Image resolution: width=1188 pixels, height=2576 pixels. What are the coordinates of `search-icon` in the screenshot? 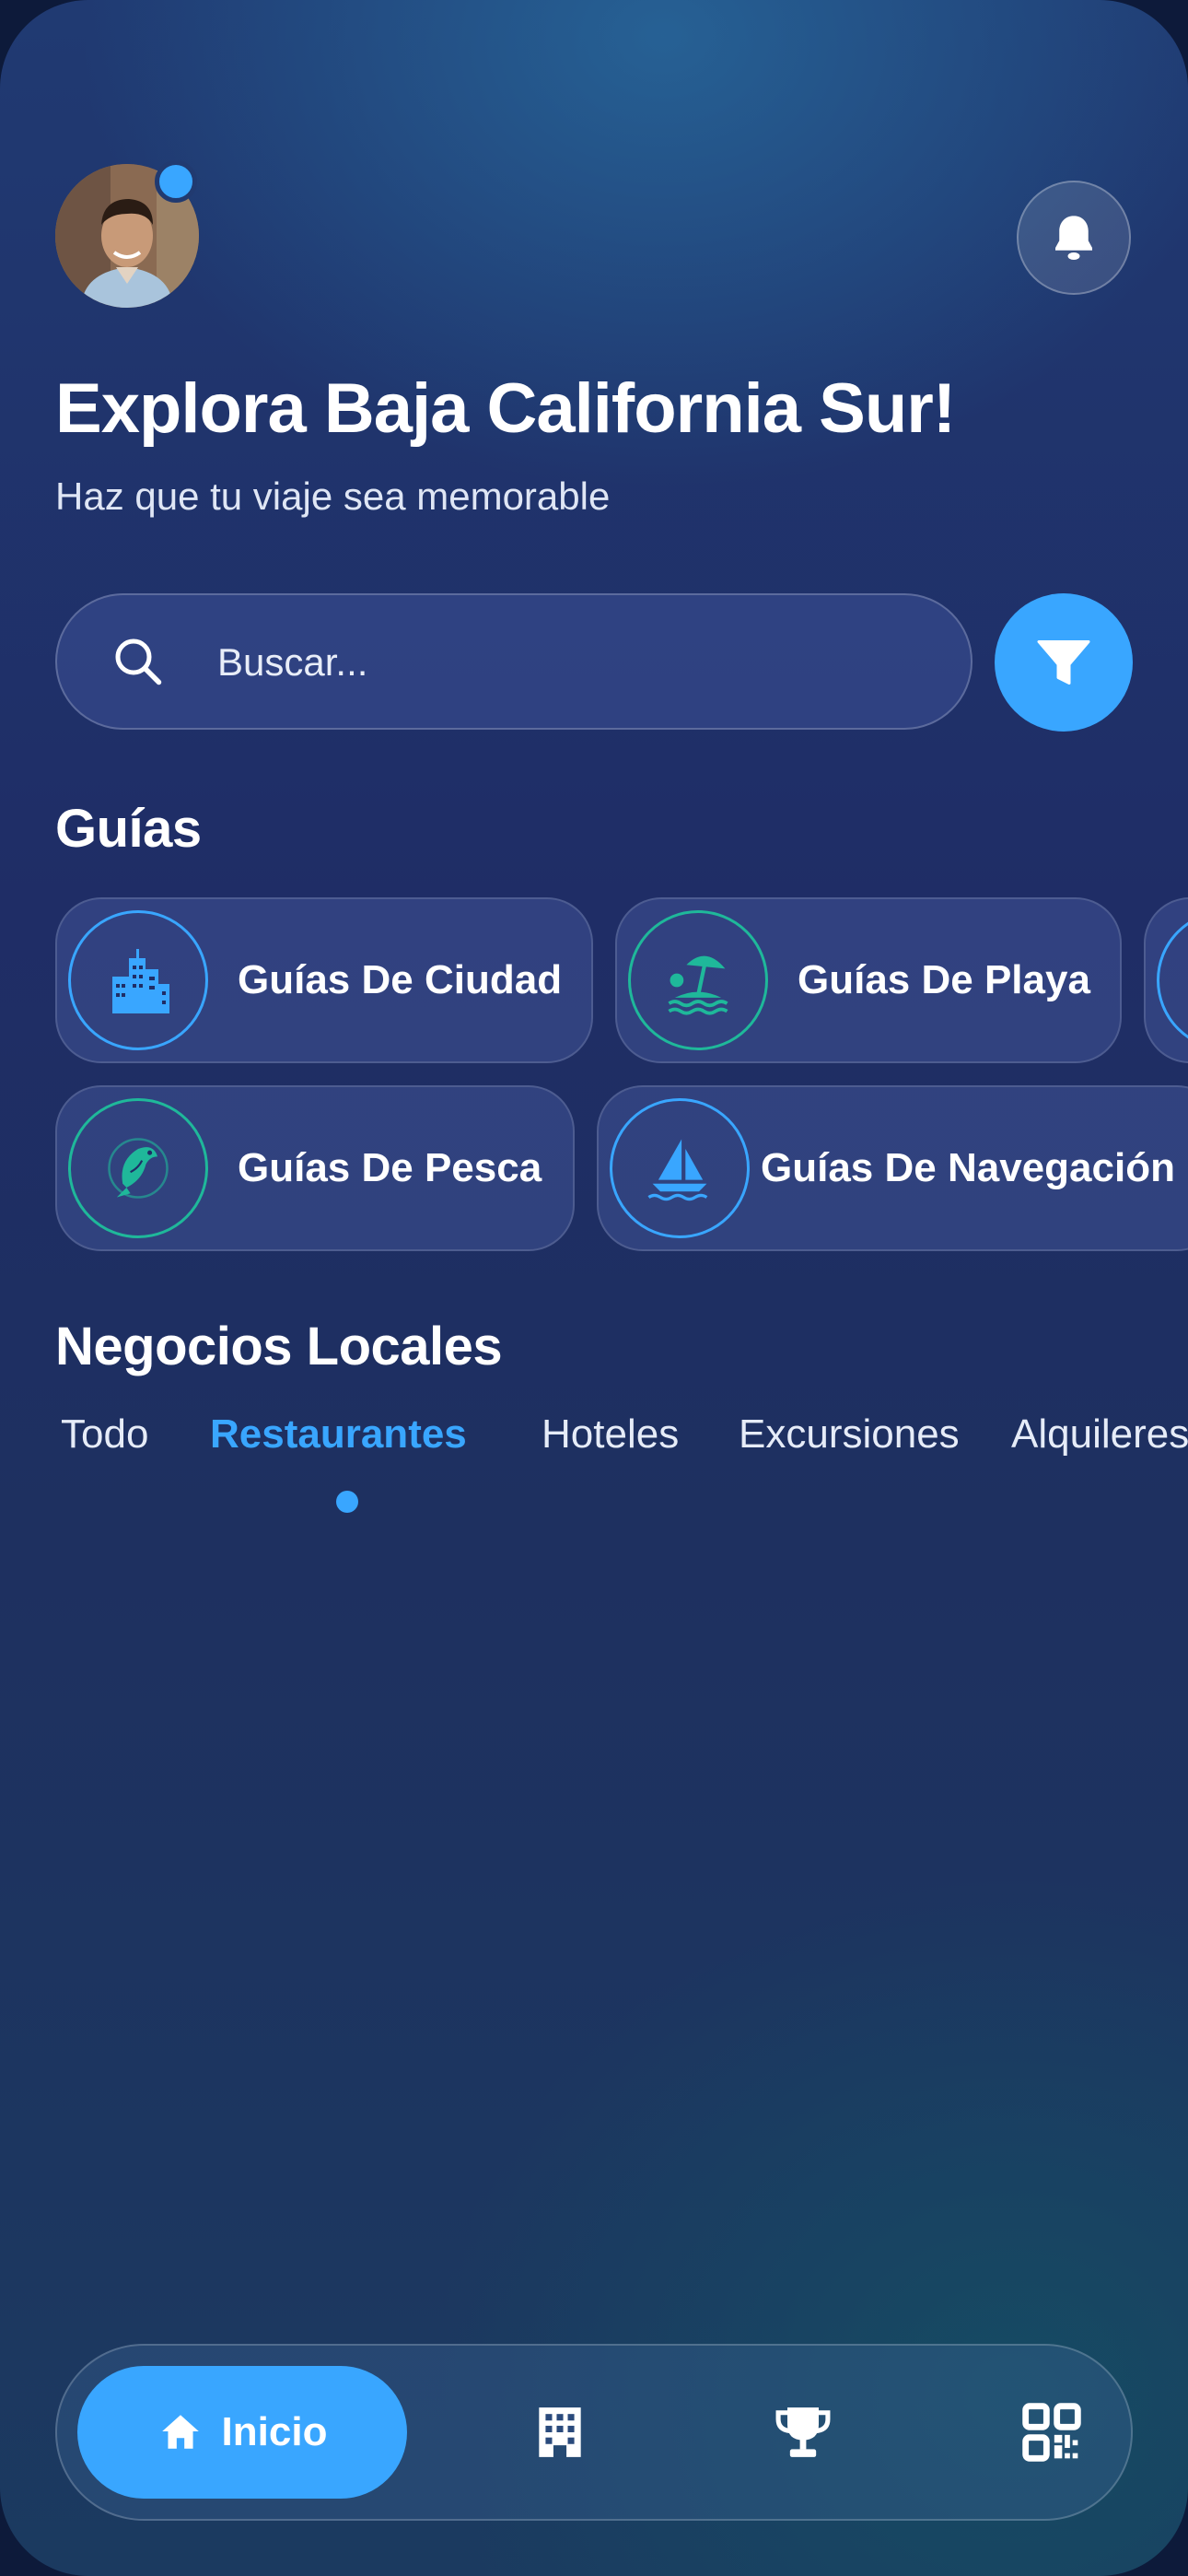 It's located at (138, 661).